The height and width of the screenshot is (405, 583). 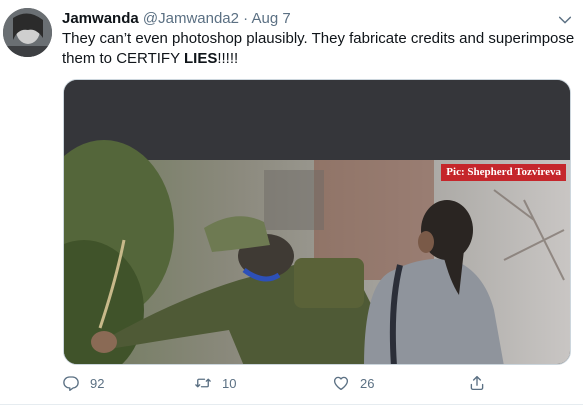 What do you see at coordinates (83, 383) in the screenshot?
I see `reply-button: 92` at bounding box center [83, 383].